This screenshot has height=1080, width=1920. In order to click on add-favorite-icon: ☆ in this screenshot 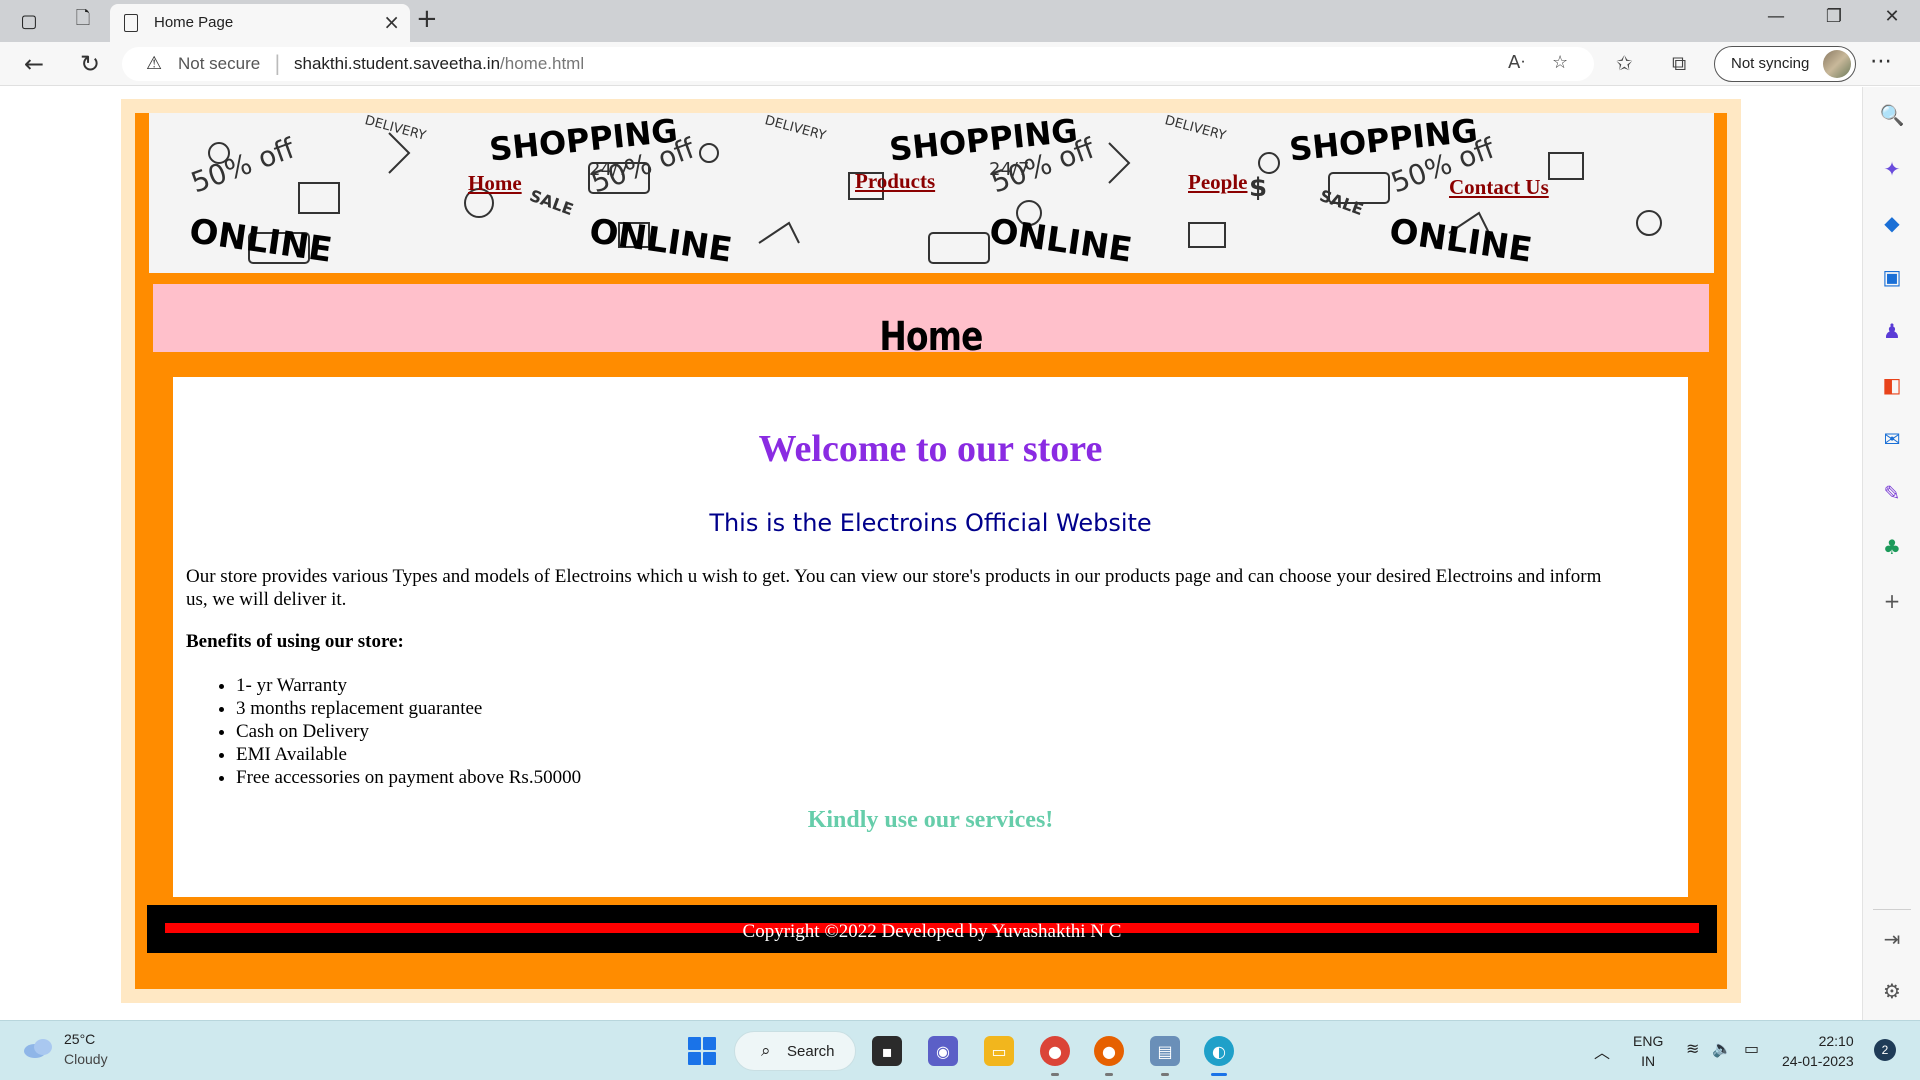, I will do `click(1560, 62)`.